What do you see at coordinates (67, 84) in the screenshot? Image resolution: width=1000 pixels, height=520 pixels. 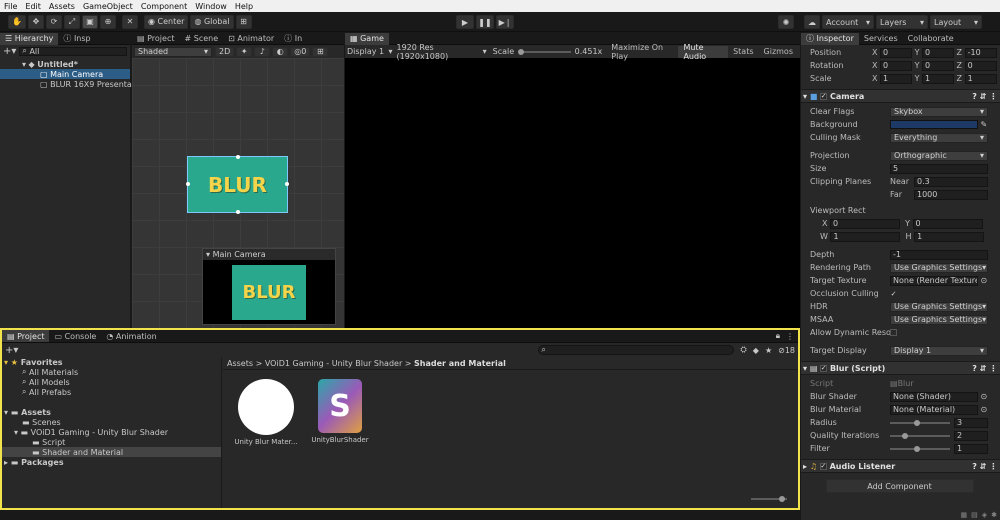 I see `hierarchy-item-blur: ▢ BLUR 16X9 Presentat` at bounding box center [67, 84].